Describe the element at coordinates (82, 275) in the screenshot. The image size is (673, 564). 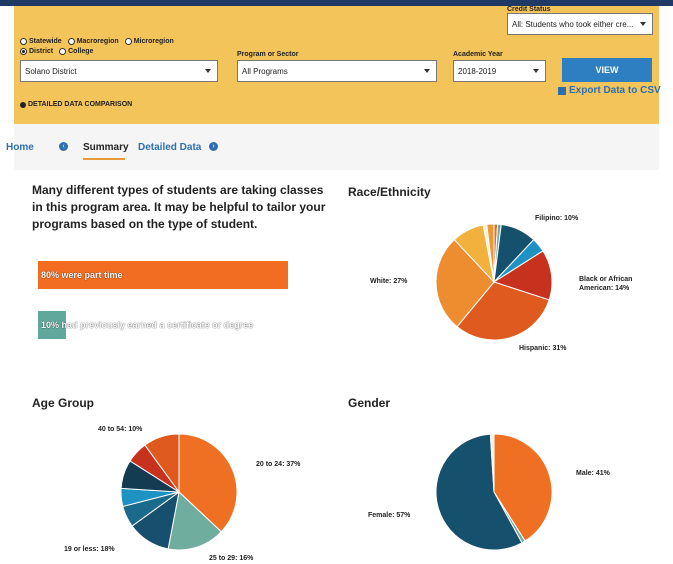
I see `part-time-label: 80% were part time` at that location.